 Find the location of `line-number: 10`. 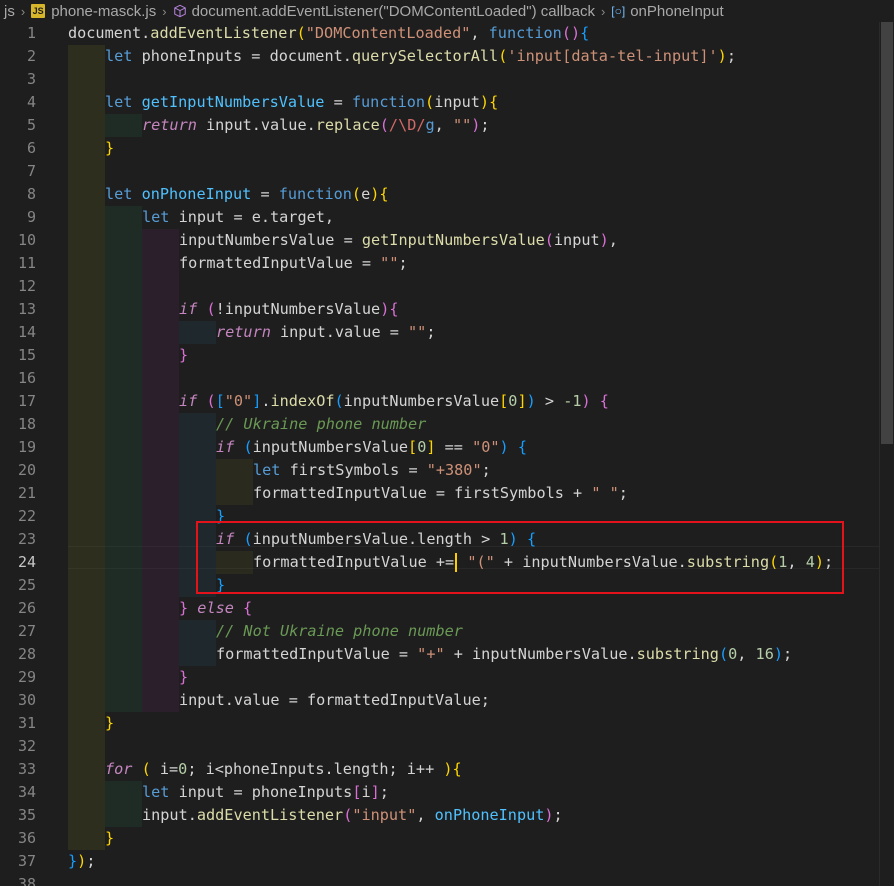

line-number: 10 is located at coordinates (18, 240).